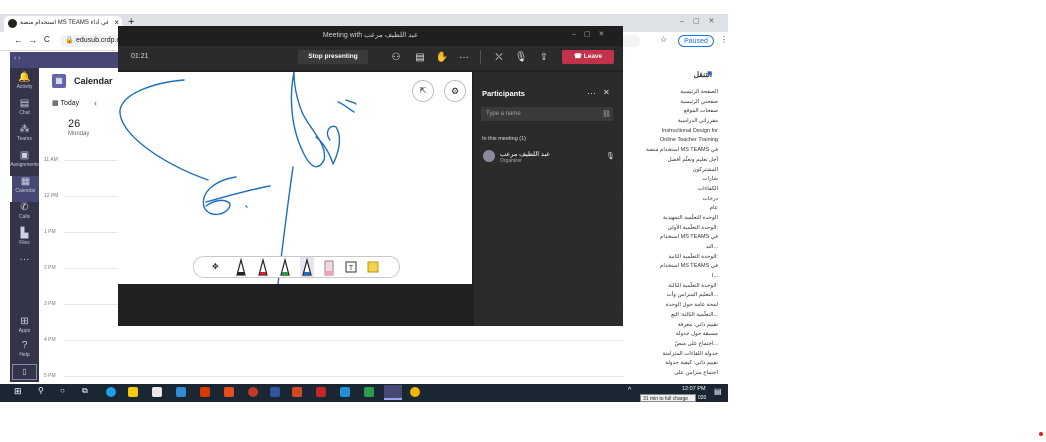  Describe the element at coordinates (62, 390) in the screenshot. I see `cortana-icon: ○` at that location.